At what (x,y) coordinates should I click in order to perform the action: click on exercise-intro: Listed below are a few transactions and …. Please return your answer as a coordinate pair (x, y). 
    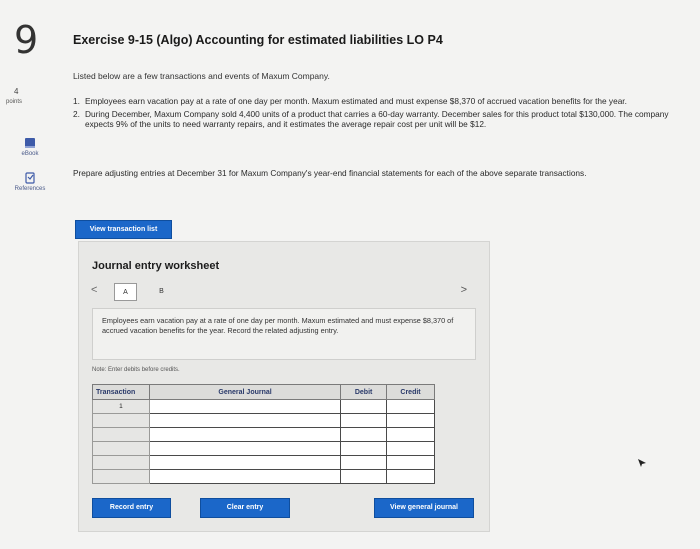
    Looking at the image, I should click on (201, 76).